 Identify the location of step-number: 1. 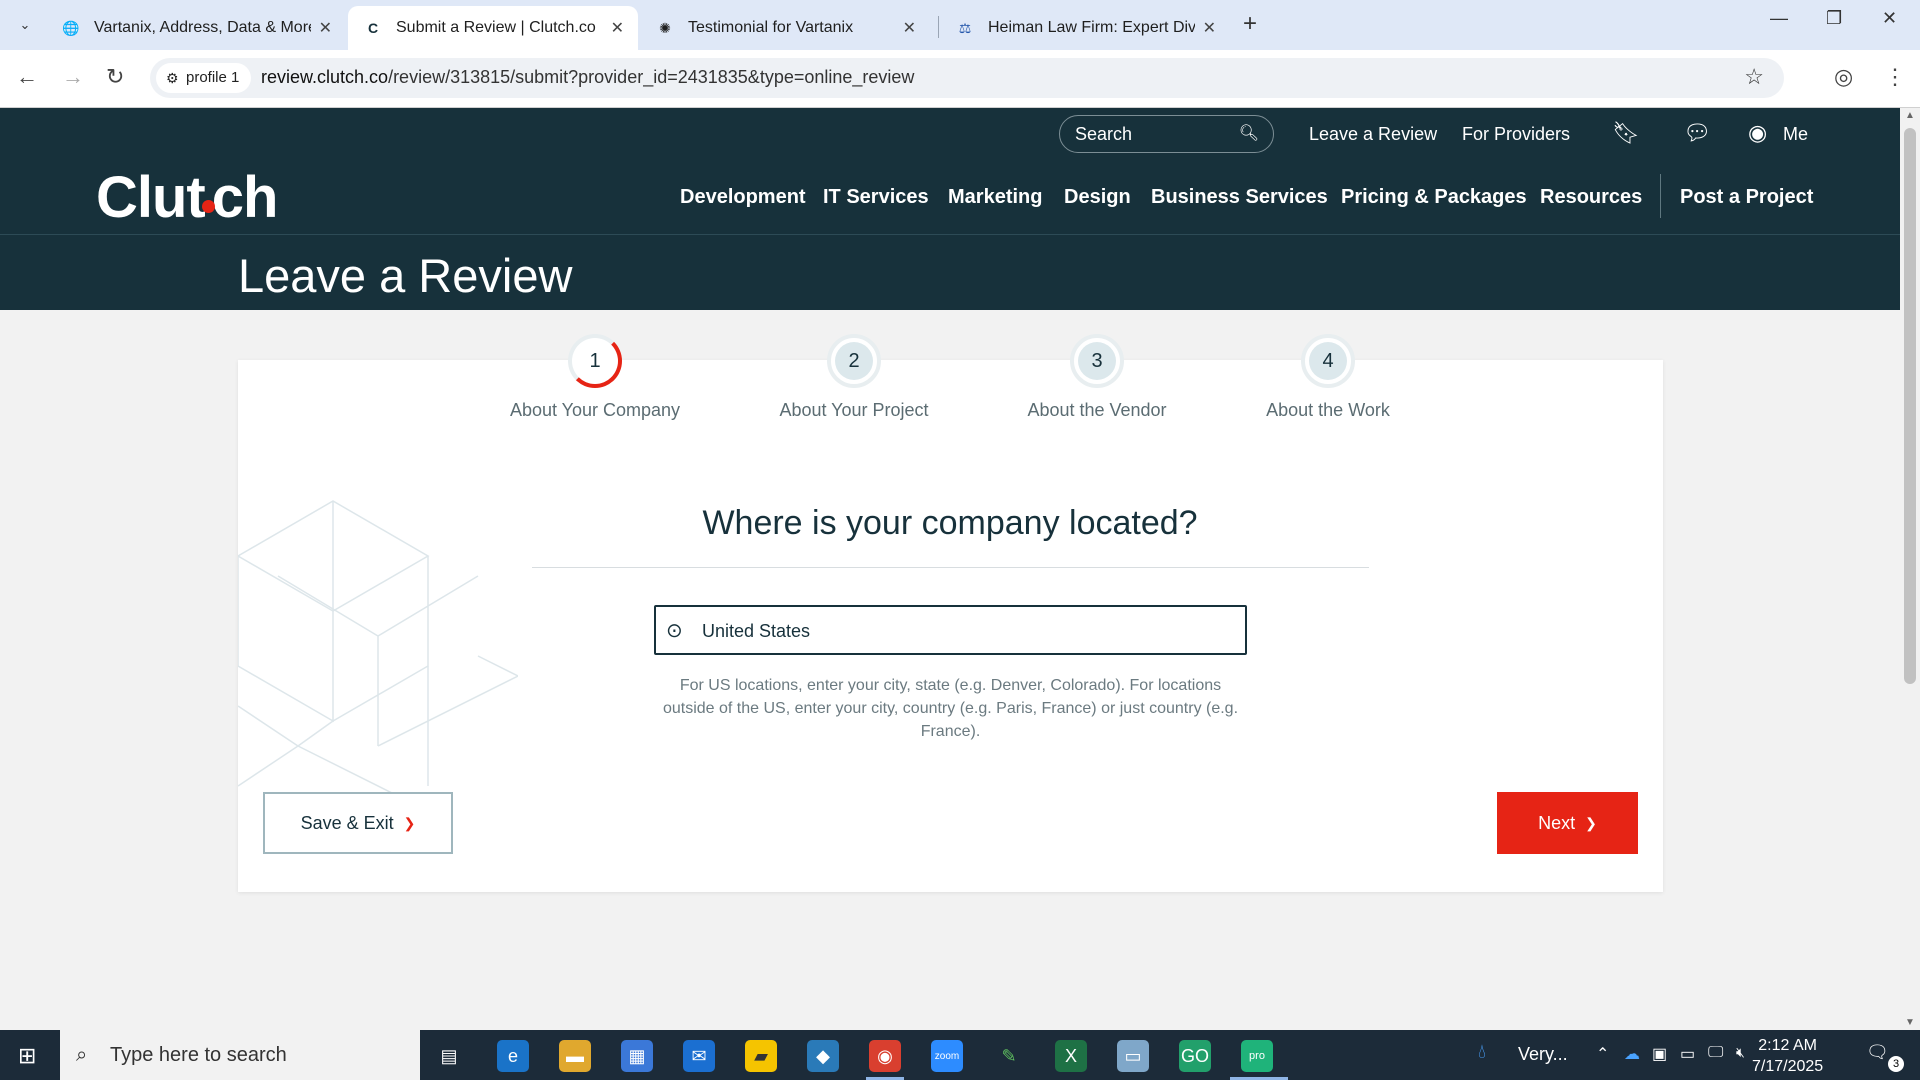
(595, 361).